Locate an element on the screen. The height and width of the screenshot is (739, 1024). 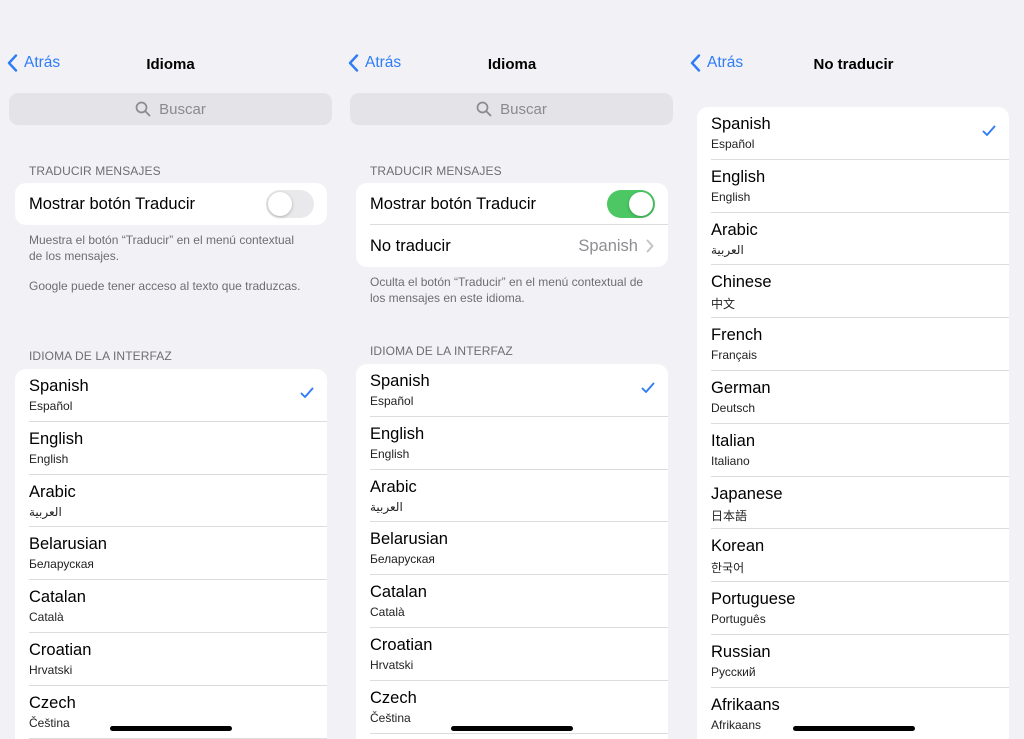
language-item: Russian Русский is located at coordinates (853, 661).